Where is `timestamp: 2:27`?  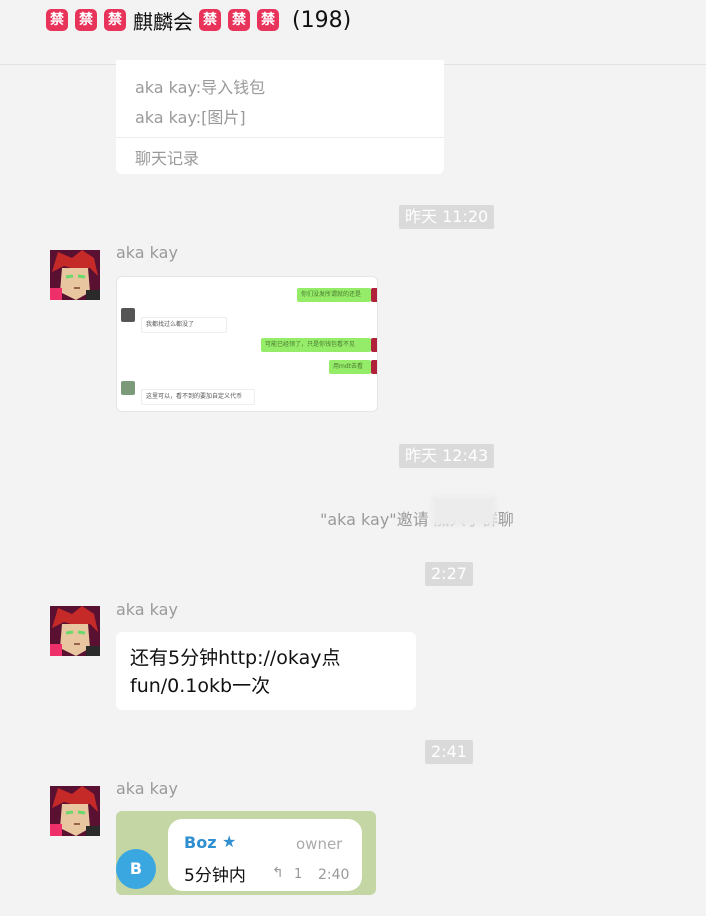
timestamp: 2:27 is located at coordinates (449, 574).